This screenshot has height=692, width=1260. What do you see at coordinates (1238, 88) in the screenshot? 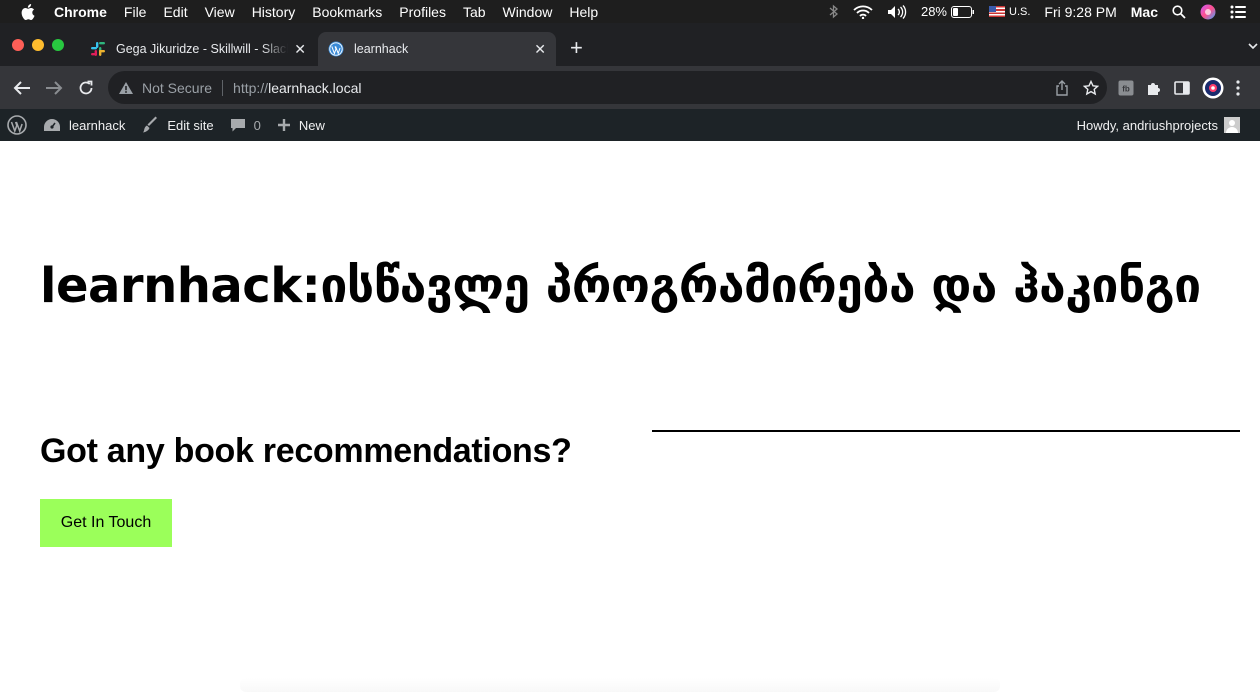
I see `chrome-menu-icon` at bounding box center [1238, 88].